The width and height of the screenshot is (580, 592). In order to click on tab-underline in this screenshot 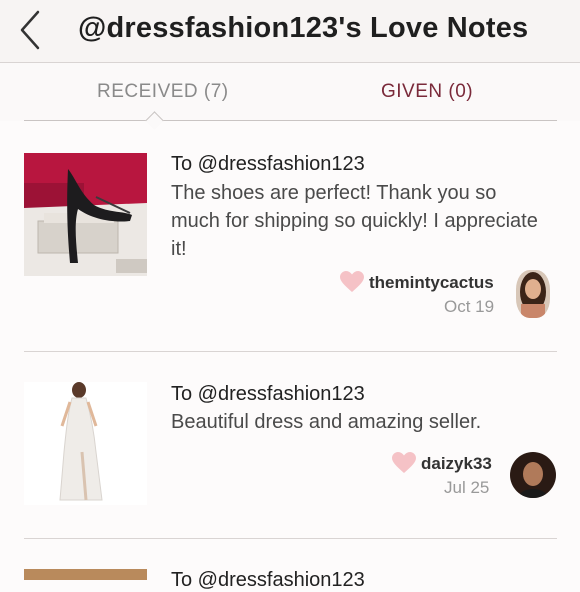, I will do `click(290, 120)`.